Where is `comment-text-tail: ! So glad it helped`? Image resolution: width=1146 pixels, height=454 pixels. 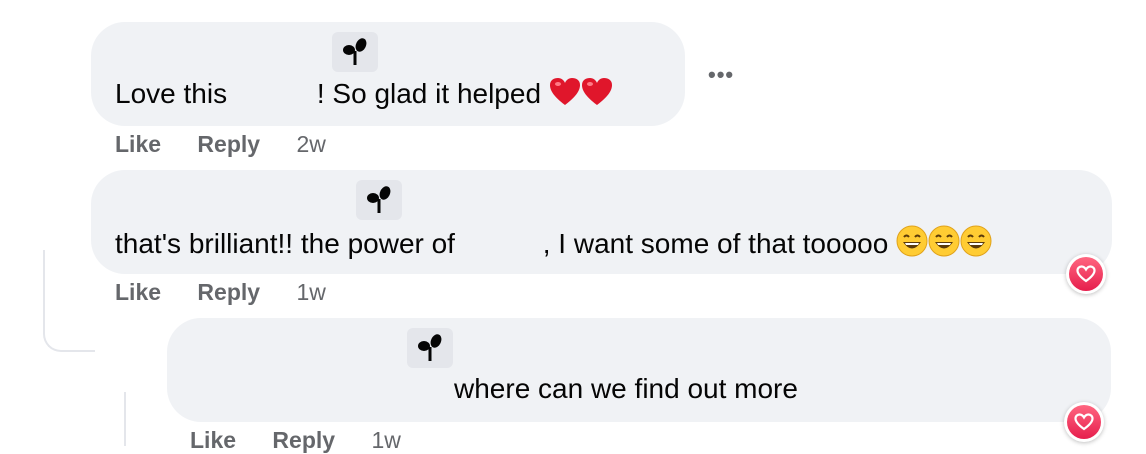
comment-text-tail: ! So glad it helped is located at coordinates (429, 93).